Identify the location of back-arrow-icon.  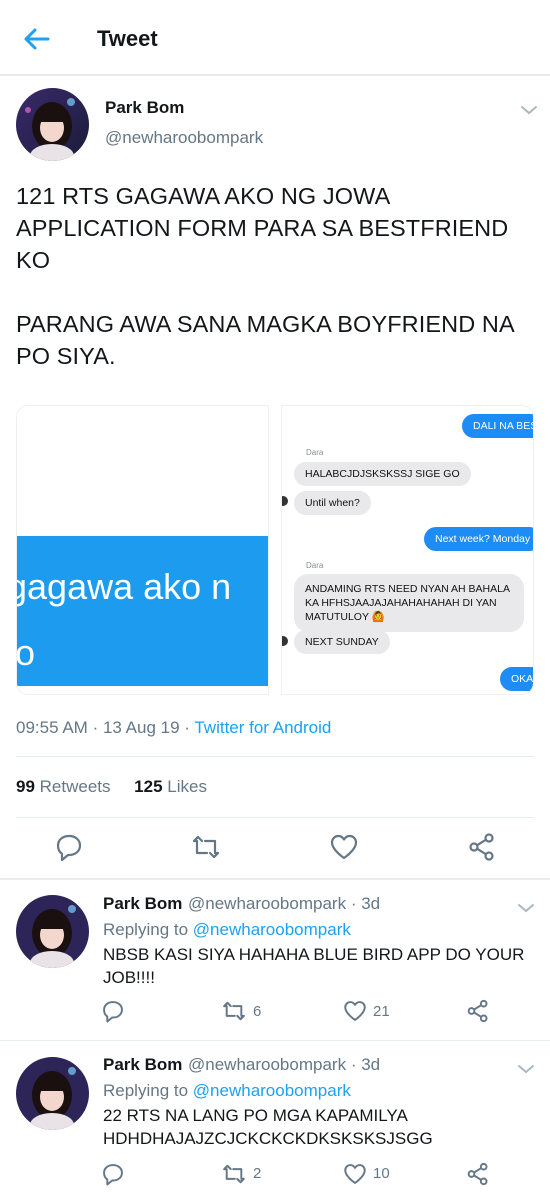
(37, 39).